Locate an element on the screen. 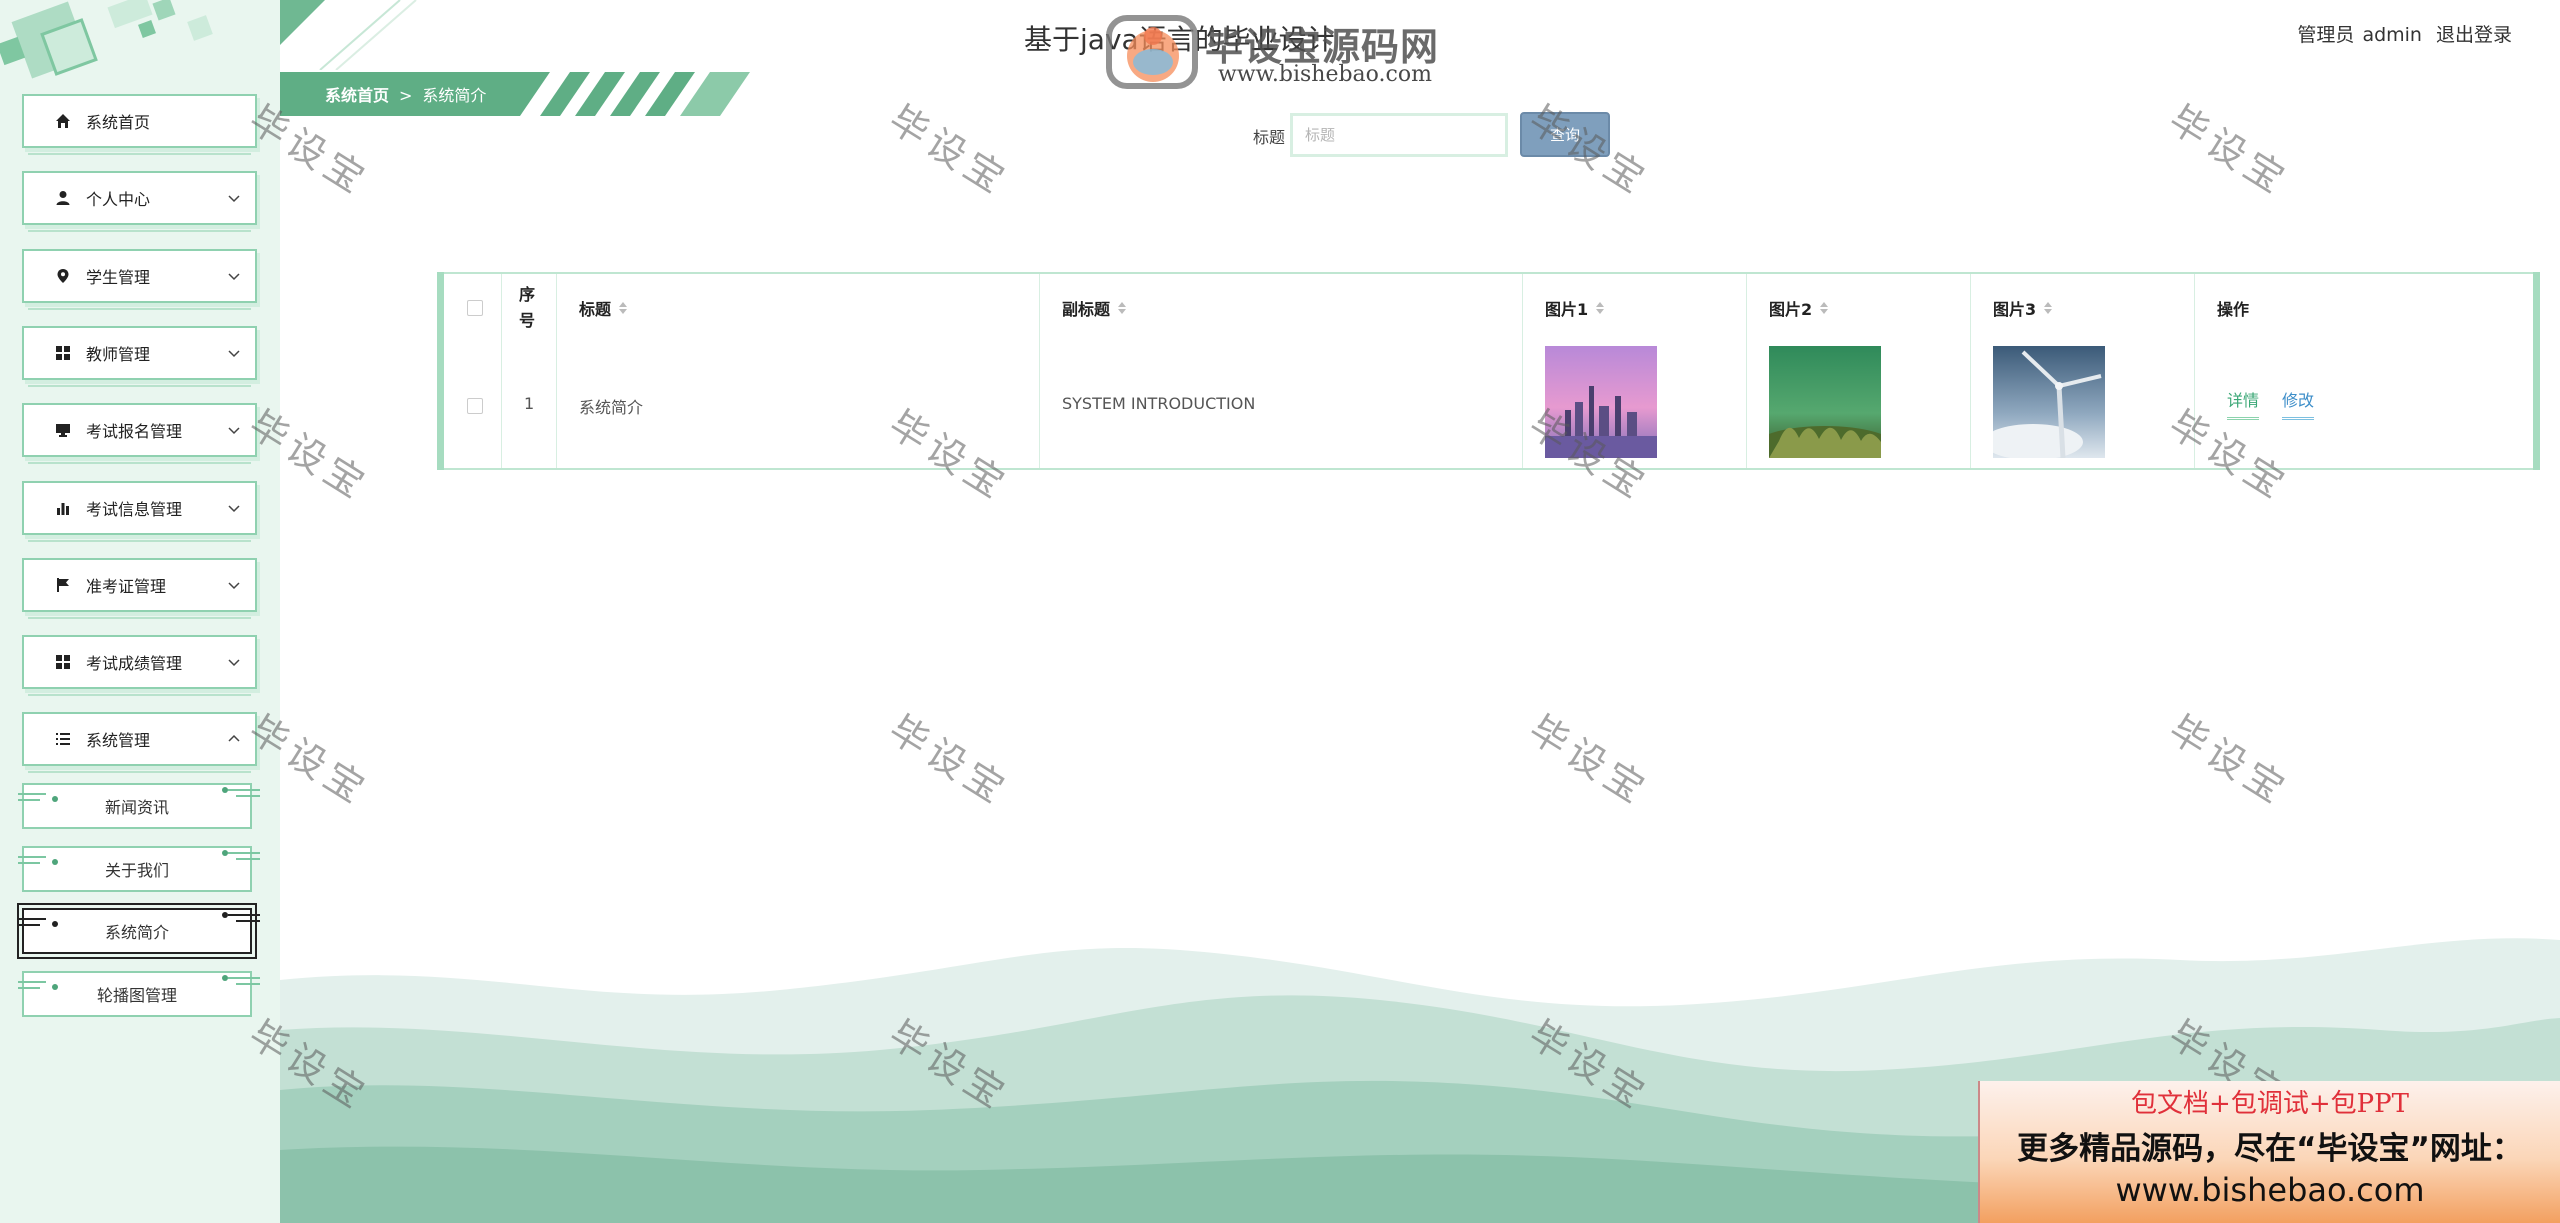 This screenshot has height=1223, width=2560. sidebar-item-label: 系统管理 is located at coordinates (118, 740).